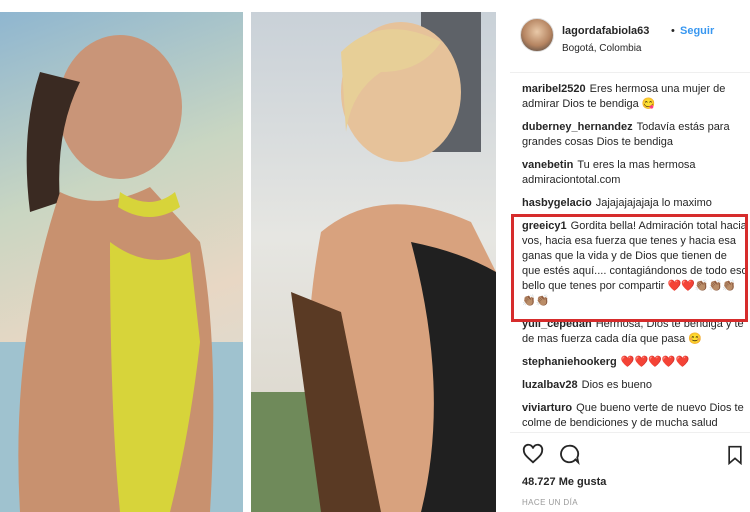  I want to click on comment-username: viviarturo, so click(547, 408).